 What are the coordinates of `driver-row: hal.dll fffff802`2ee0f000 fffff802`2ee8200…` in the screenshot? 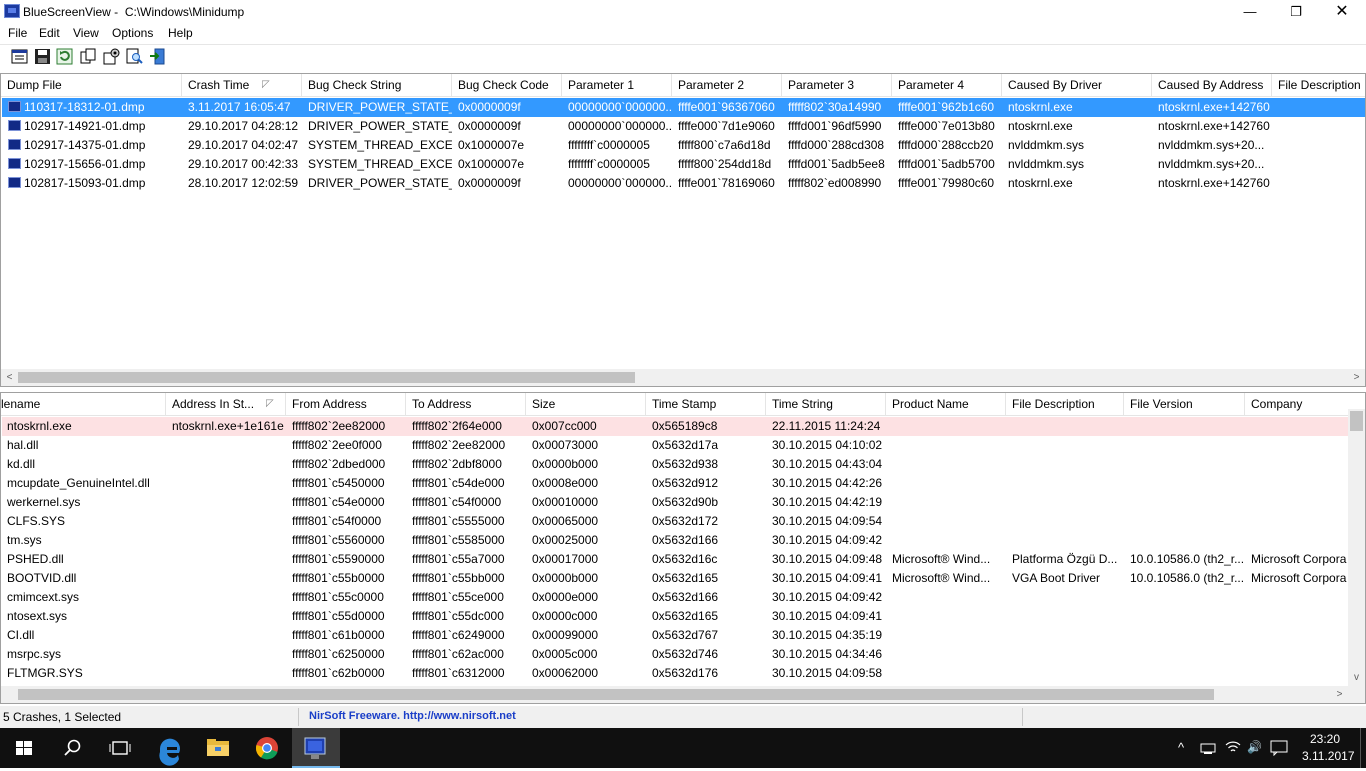 It's located at (675, 445).